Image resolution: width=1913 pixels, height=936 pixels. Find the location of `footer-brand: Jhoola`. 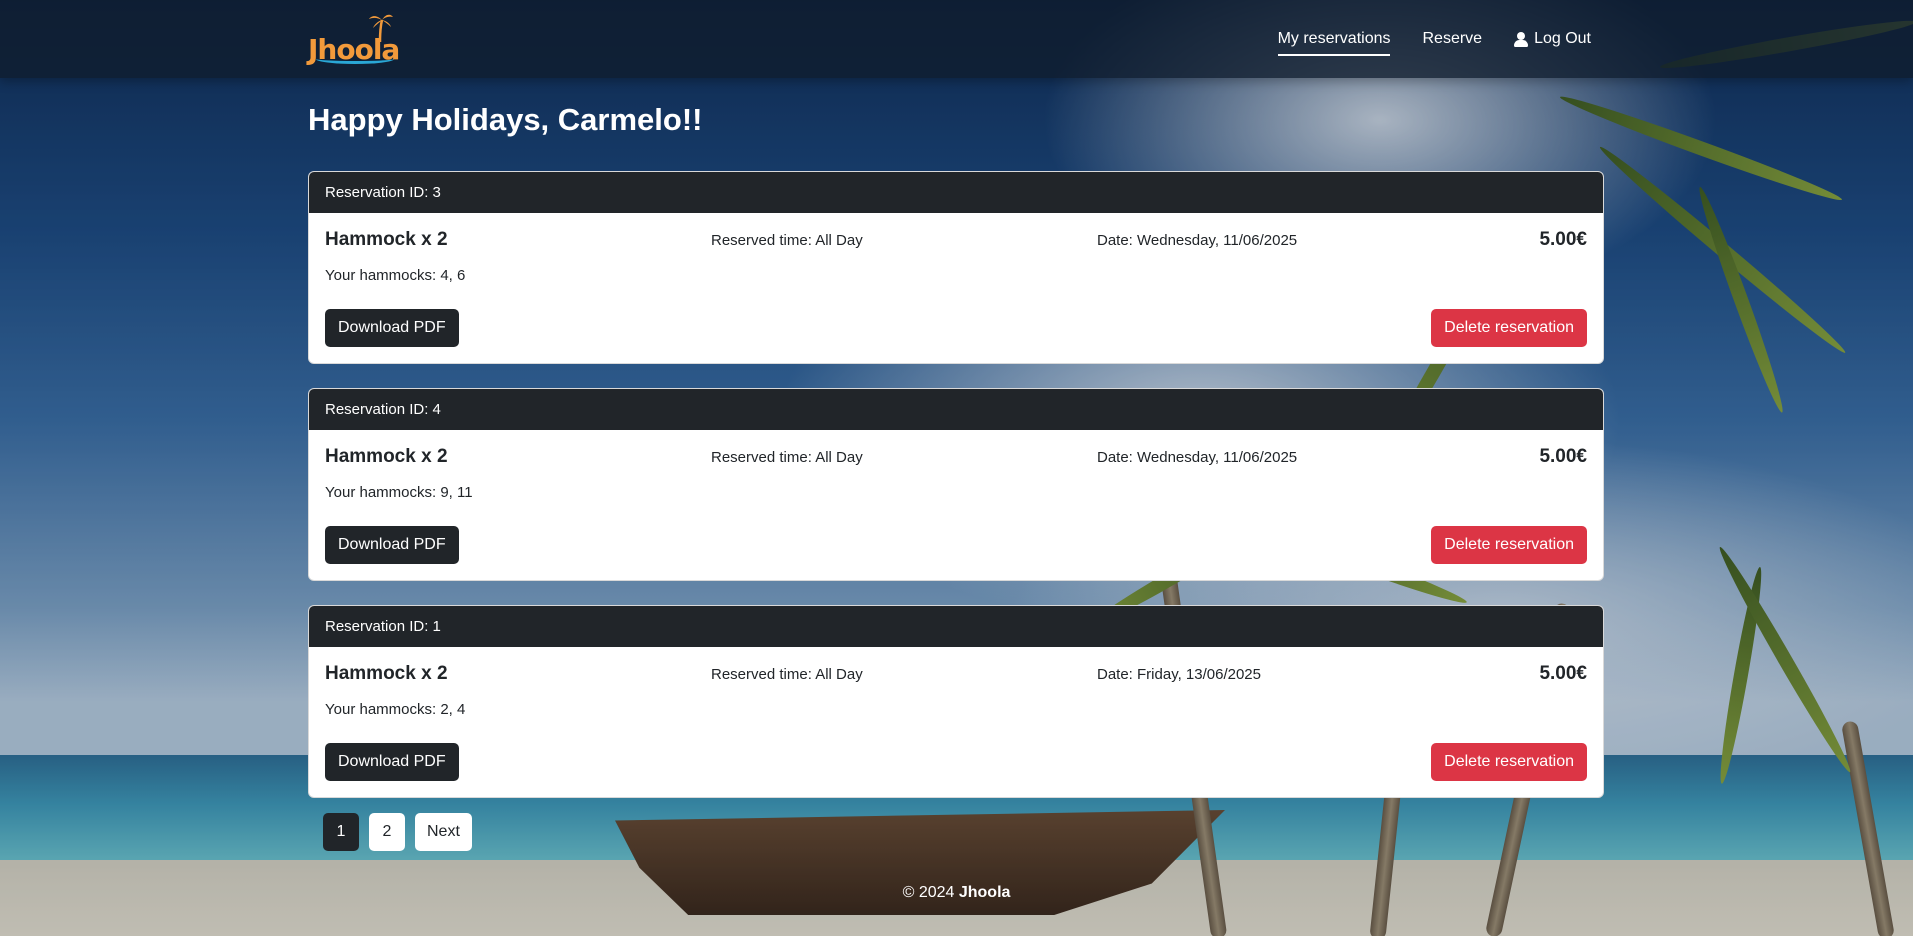

footer-brand: Jhoola is located at coordinates (984, 892).